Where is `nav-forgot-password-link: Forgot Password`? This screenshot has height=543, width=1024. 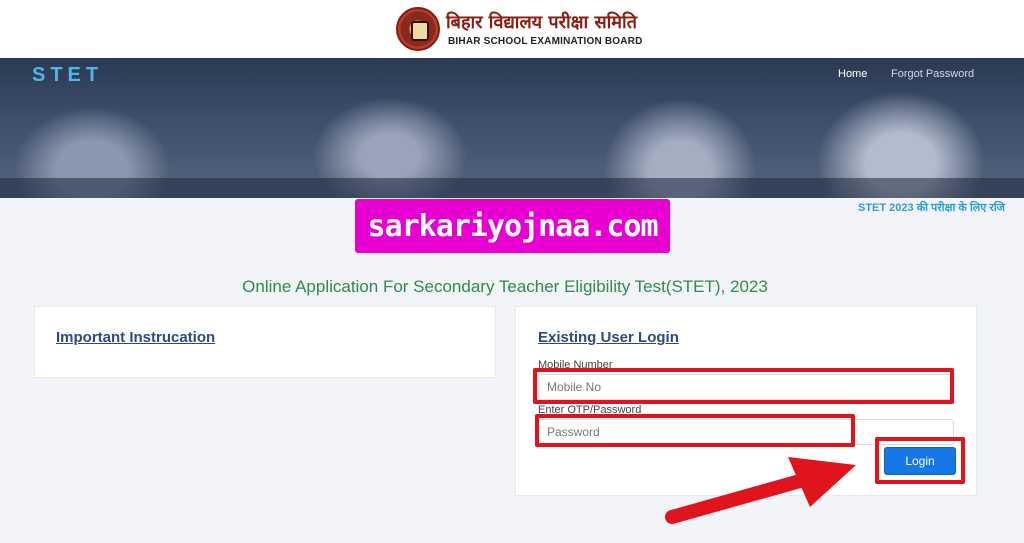
nav-forgot-password-link: Forgot Password is located at coordinates (932, 74).